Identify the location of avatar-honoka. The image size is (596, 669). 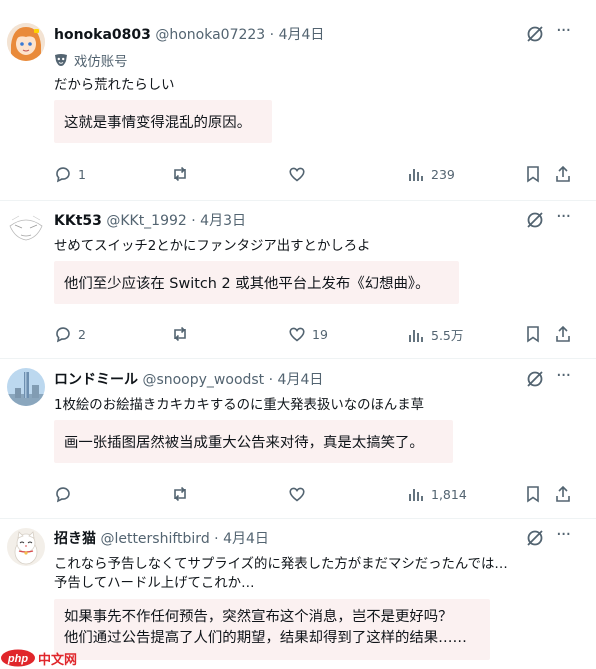
(26, 42).